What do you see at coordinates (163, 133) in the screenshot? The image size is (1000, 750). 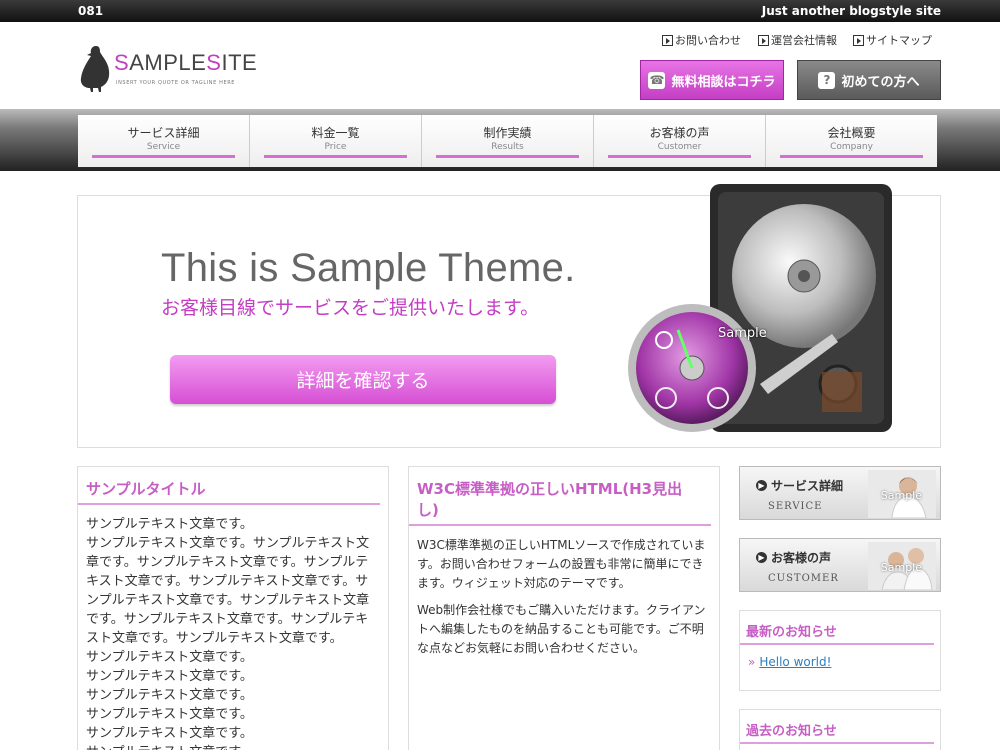 I see `nav-item-label: サービス詳細` at bounding box center [163, 133].